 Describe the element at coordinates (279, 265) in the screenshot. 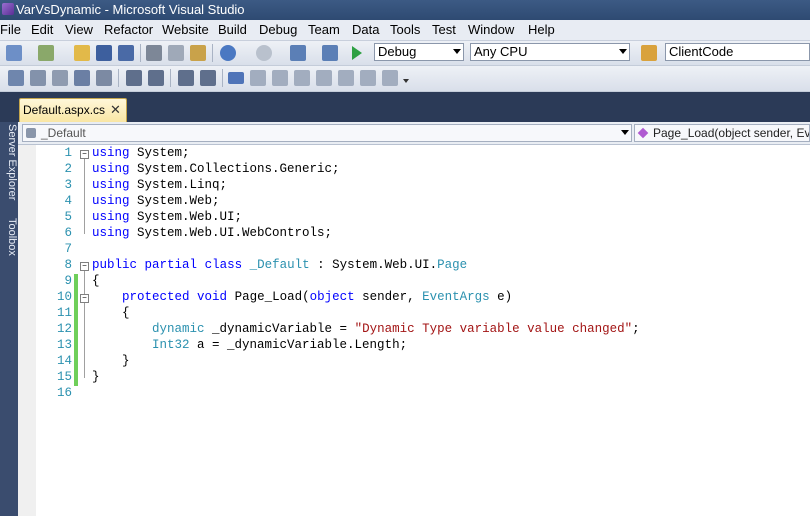

I see `code-token: _Default` at that location.